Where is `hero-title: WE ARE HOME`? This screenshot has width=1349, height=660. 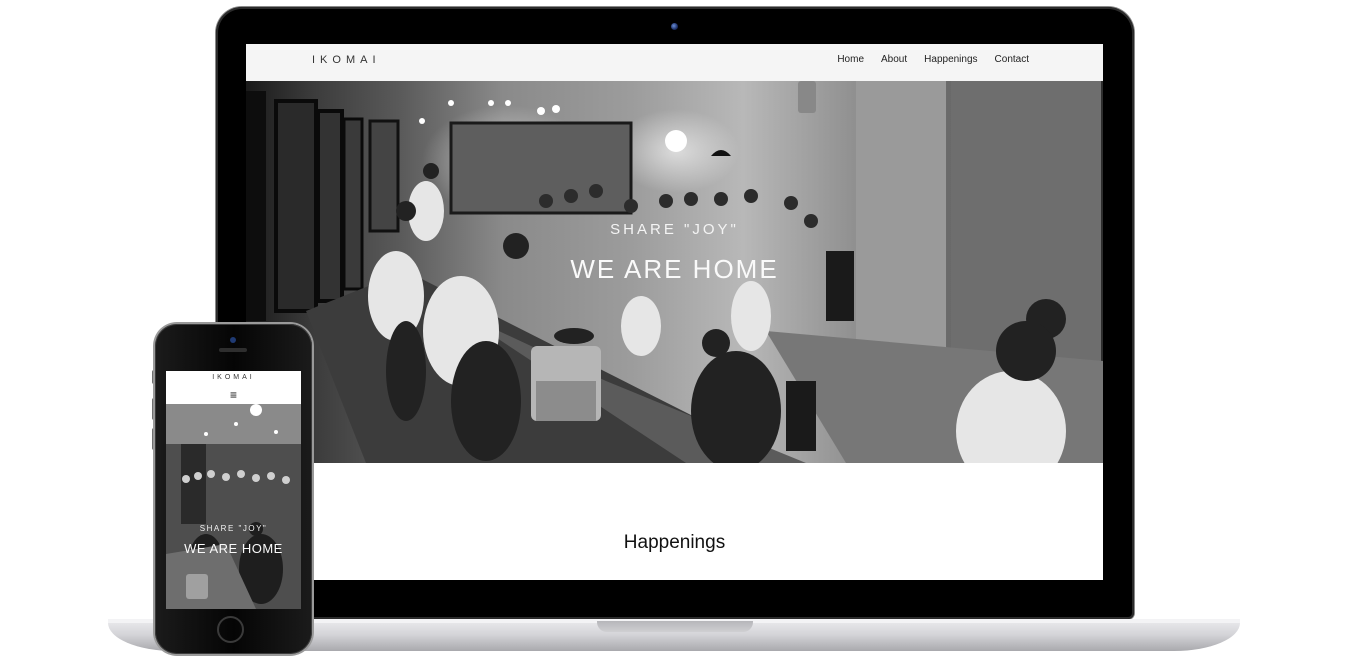
hero-title: WE ARE HOME is located at coordinates (674, 269).